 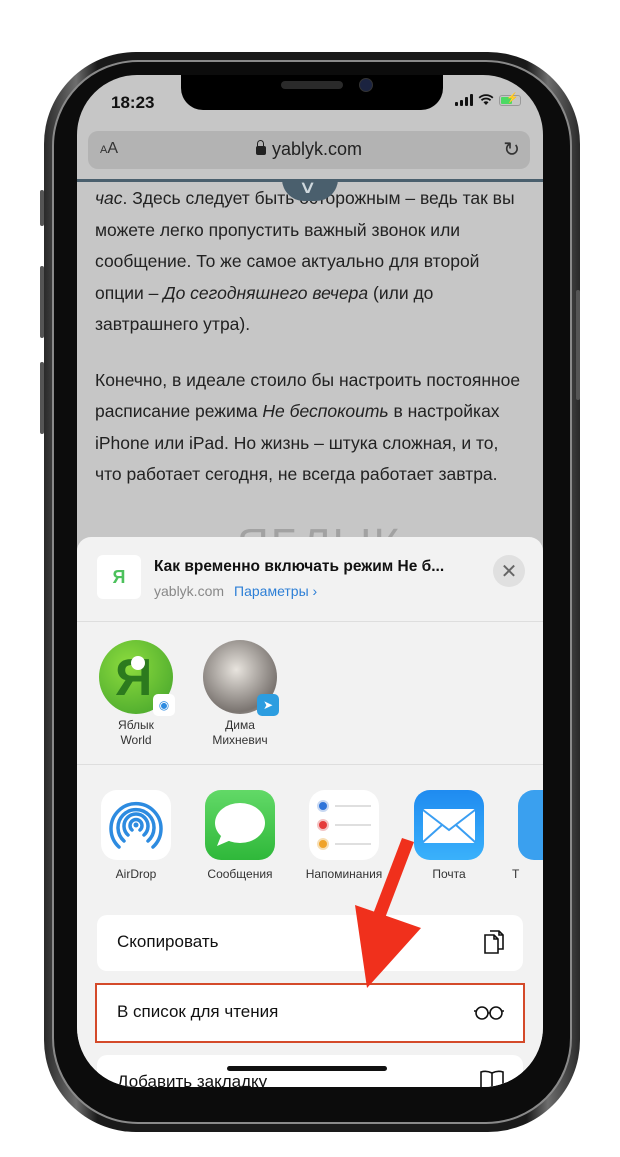 What do you see at coordinates (312, 92) in the screenshot?
I see `notch` at bounding box center [312, 92].